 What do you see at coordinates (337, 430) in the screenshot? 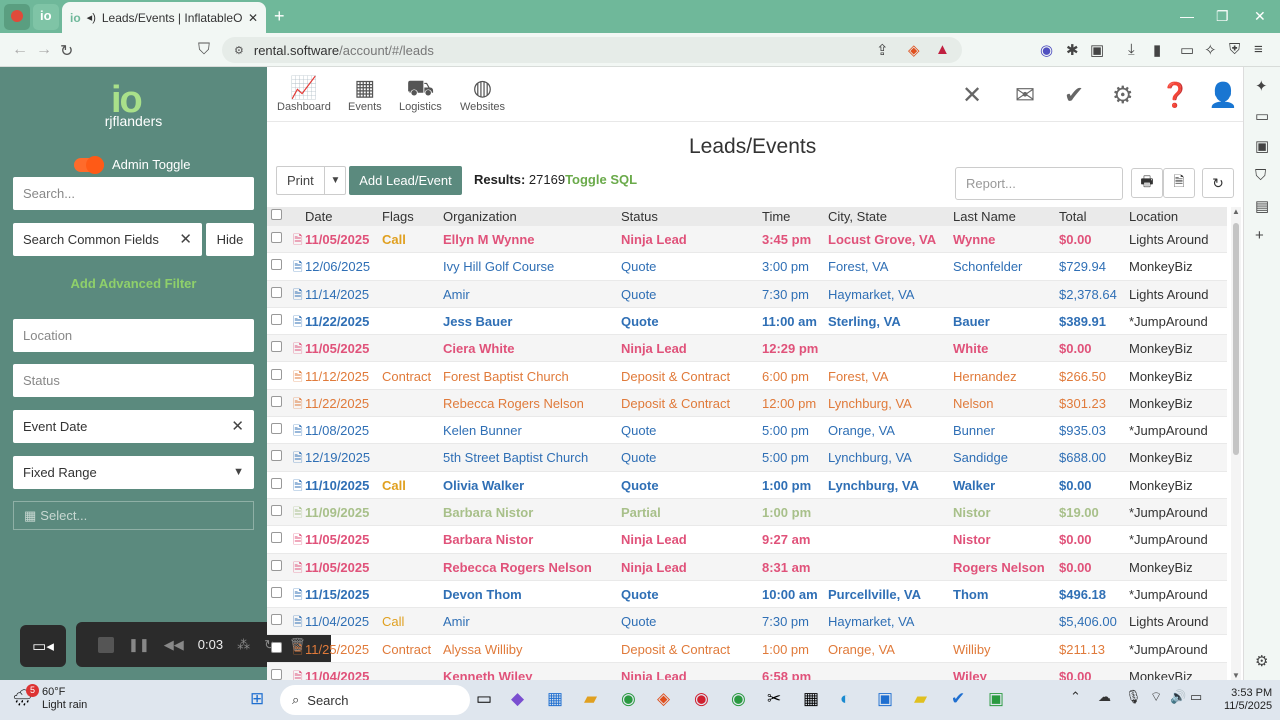
I see `cell-date: 11/08/2025` at bounding box center [337, 430].